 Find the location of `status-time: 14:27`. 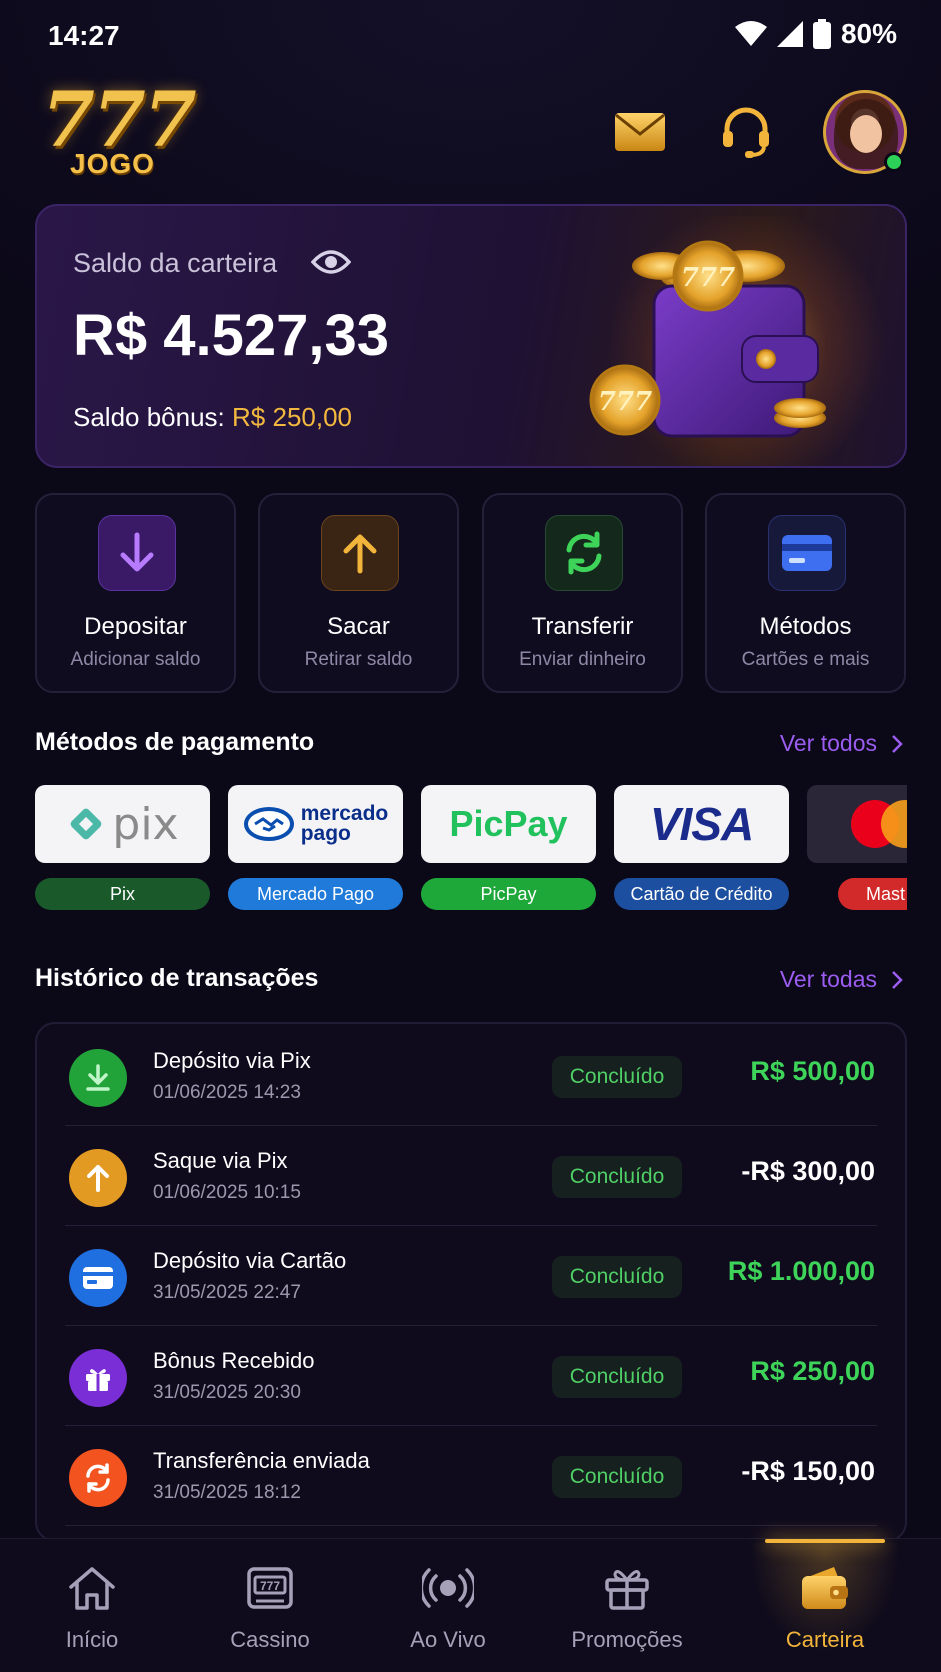

status-time: 14:27 is located at coordinates (84, 35).